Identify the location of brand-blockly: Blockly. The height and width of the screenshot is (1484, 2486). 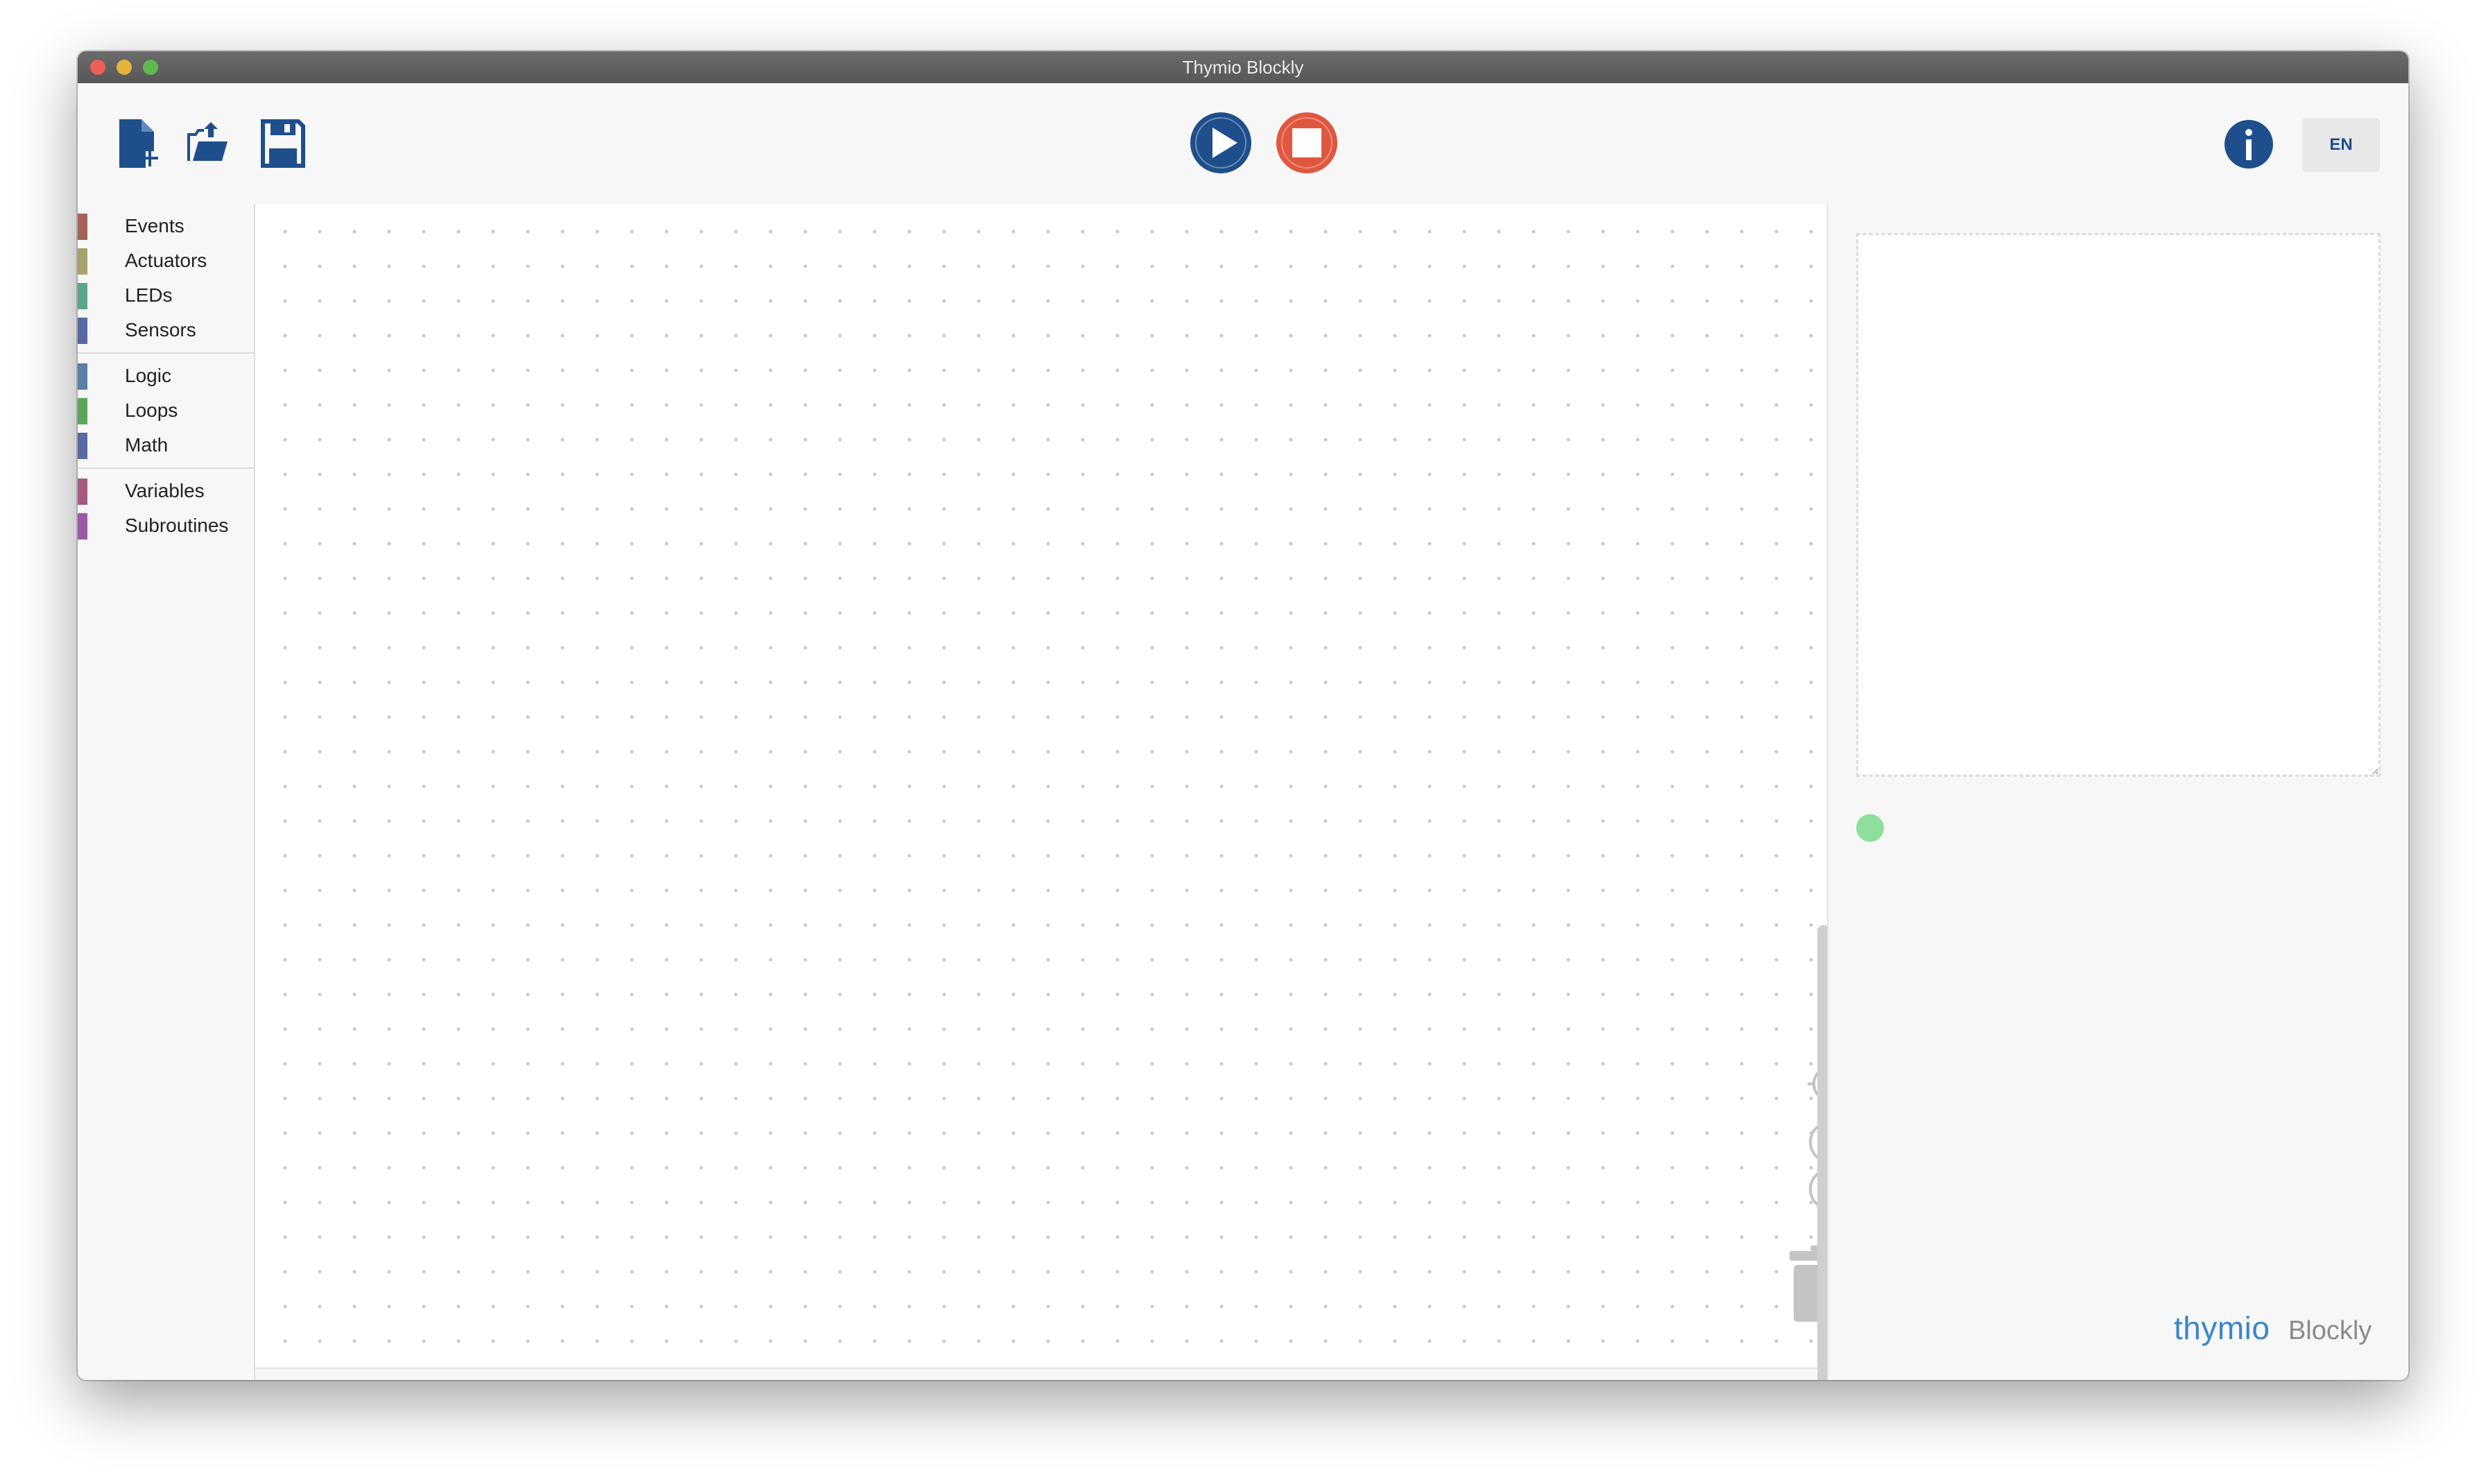
(2330, 1330).